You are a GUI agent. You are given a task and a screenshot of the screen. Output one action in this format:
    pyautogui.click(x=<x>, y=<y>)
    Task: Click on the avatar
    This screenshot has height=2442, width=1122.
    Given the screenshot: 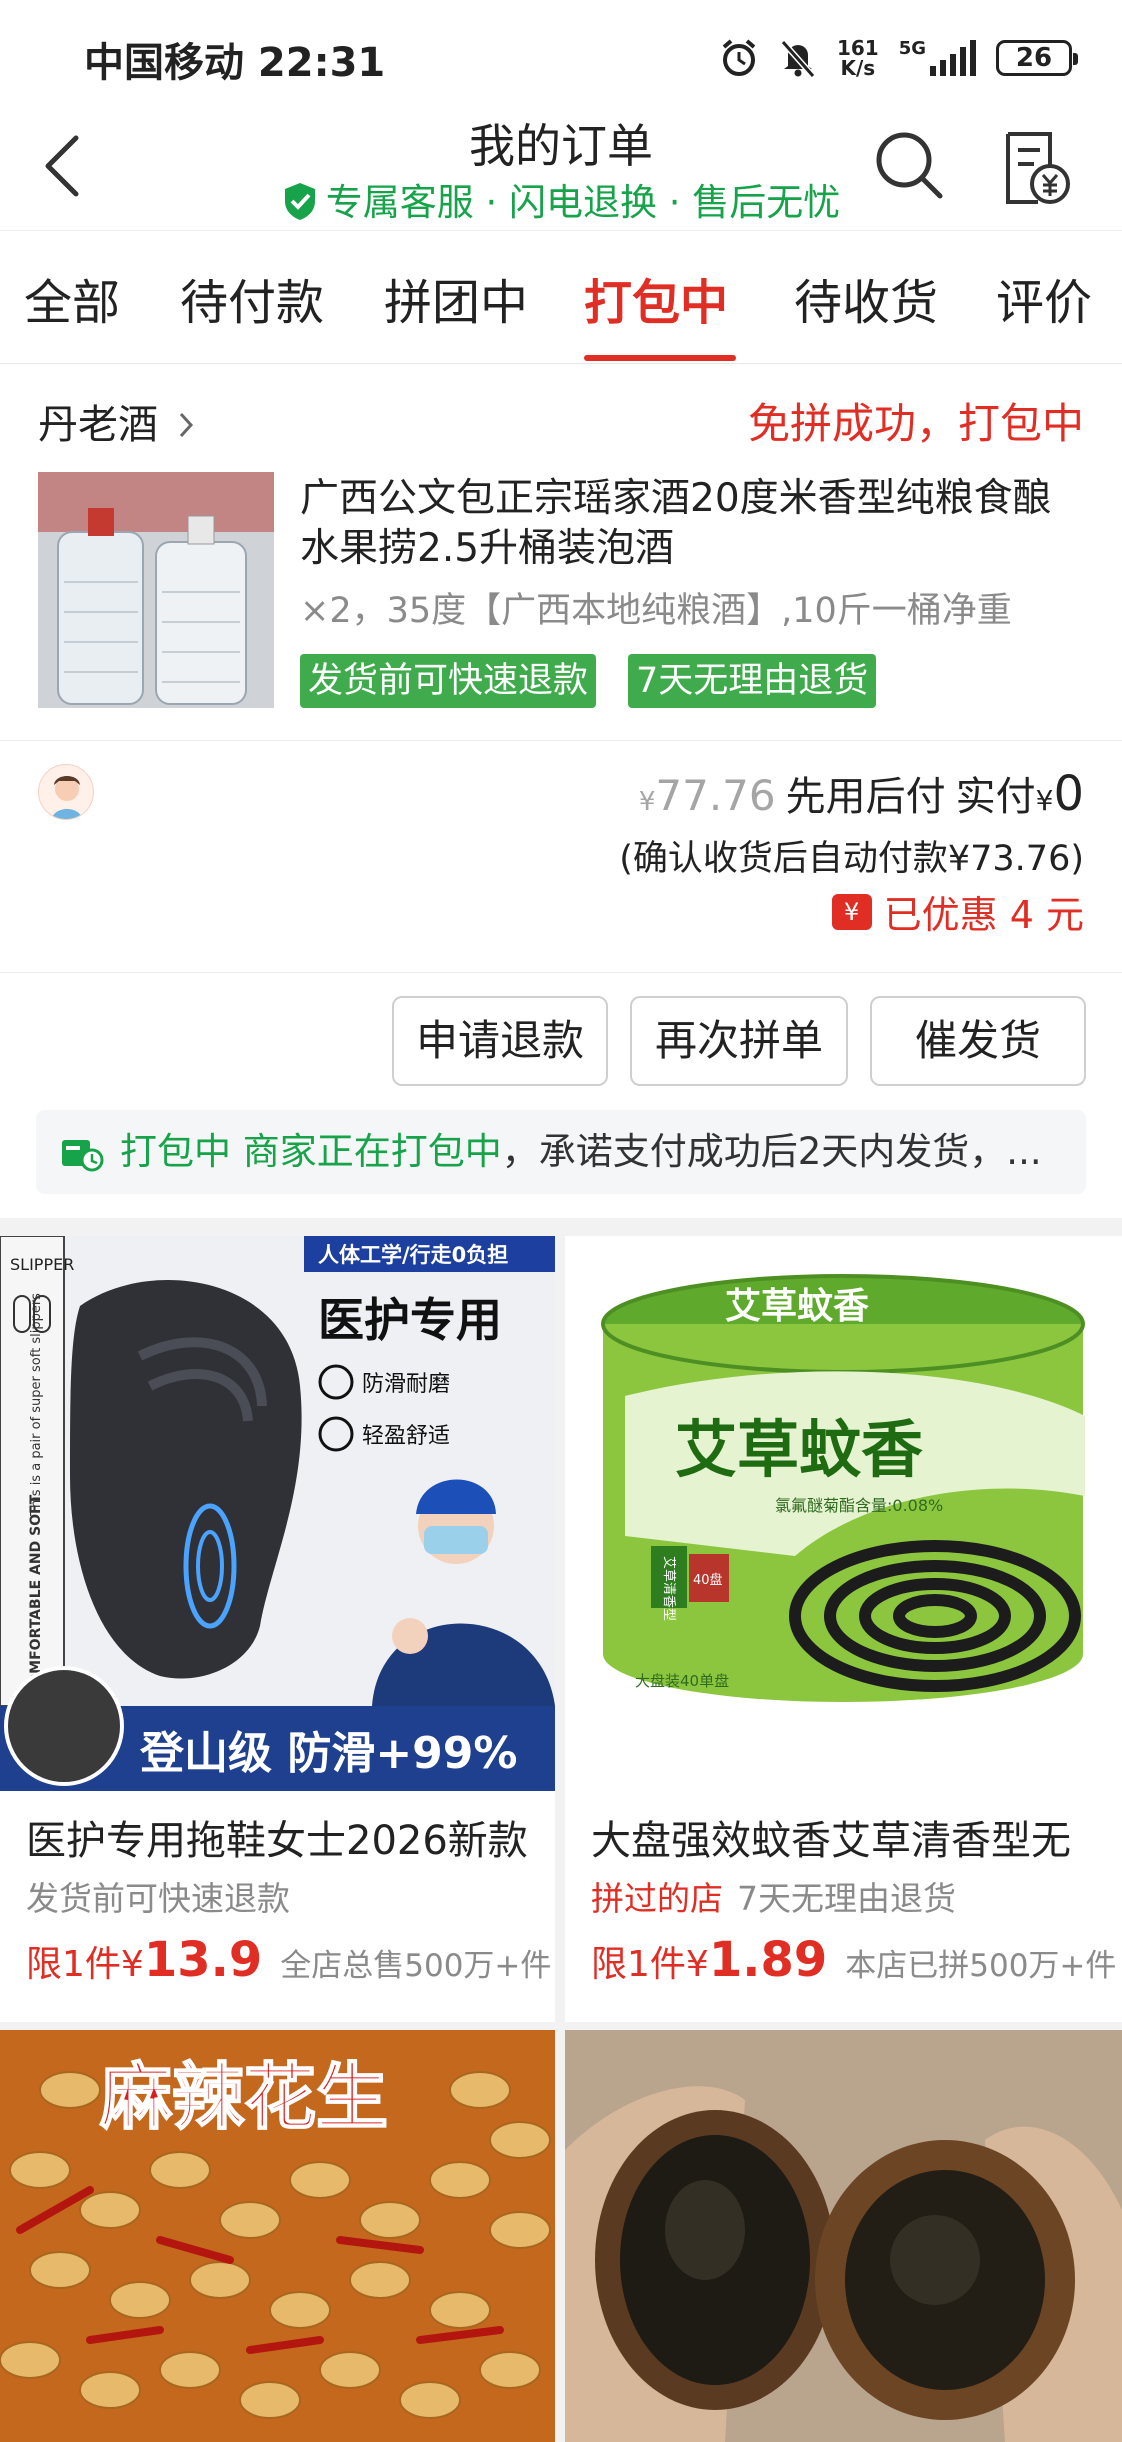 What is the action you would take?
    pyautogui.click(x=66, y=792)
    